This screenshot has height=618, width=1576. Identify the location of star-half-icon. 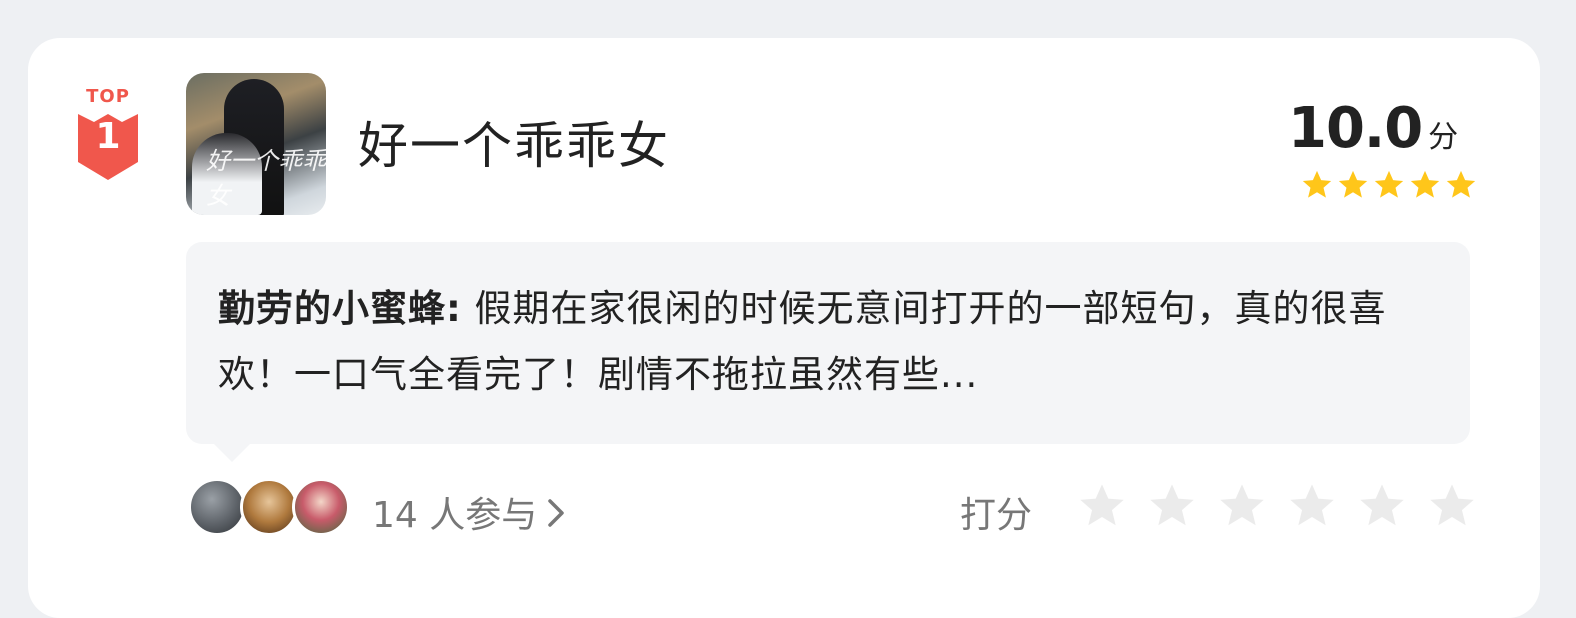
(1102, 506).